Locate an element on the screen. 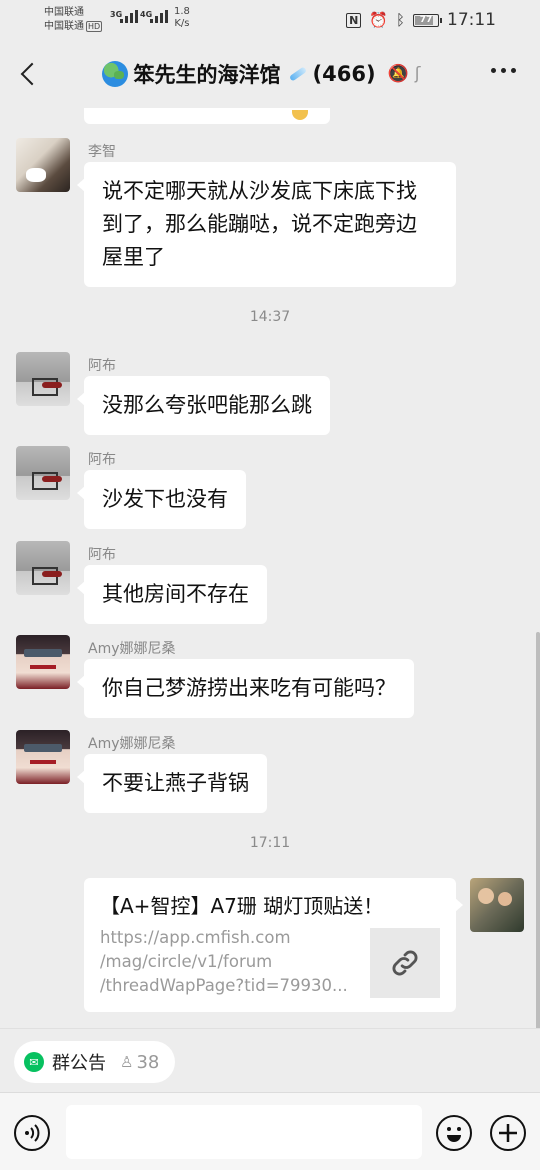 The image size is (540, 1170). member-count: (466) is located at coordinates (344, 74).